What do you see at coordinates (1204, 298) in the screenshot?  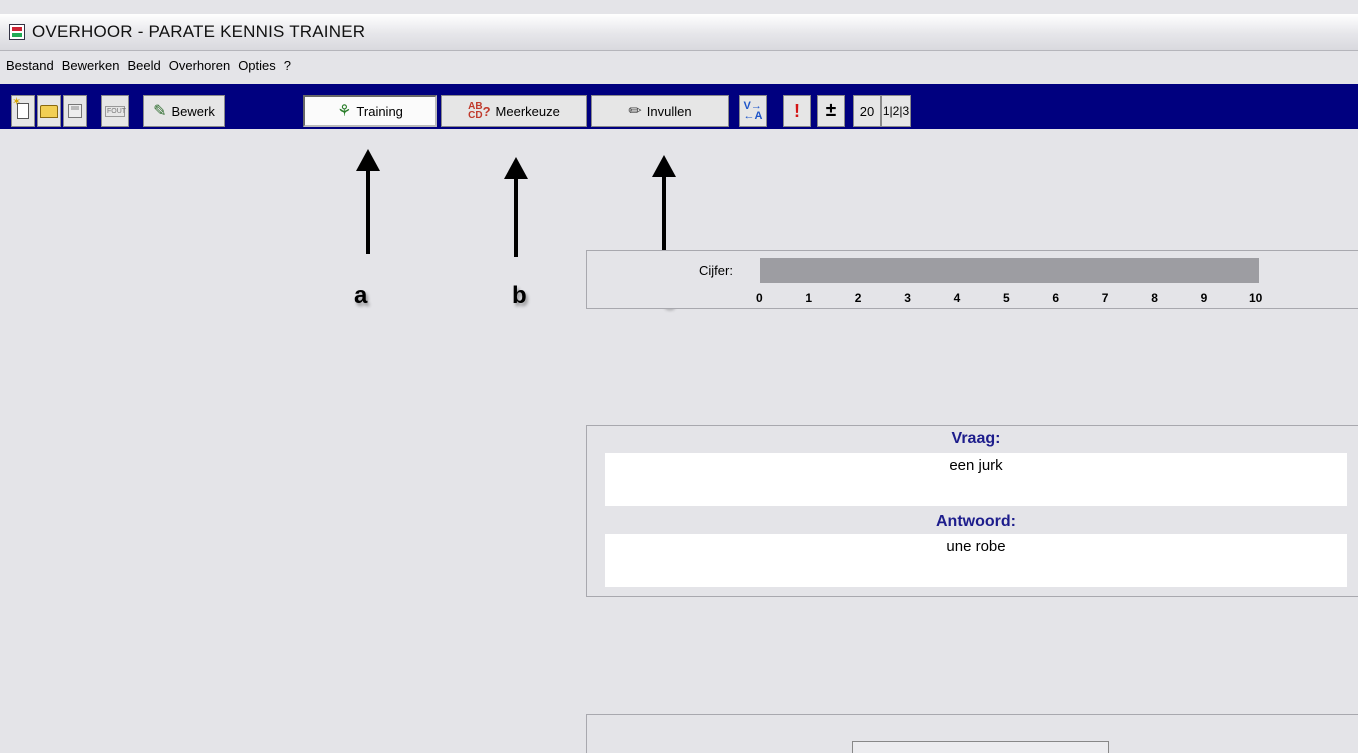 I see `grade-tick: 9` at bounding box center [1204, 298].